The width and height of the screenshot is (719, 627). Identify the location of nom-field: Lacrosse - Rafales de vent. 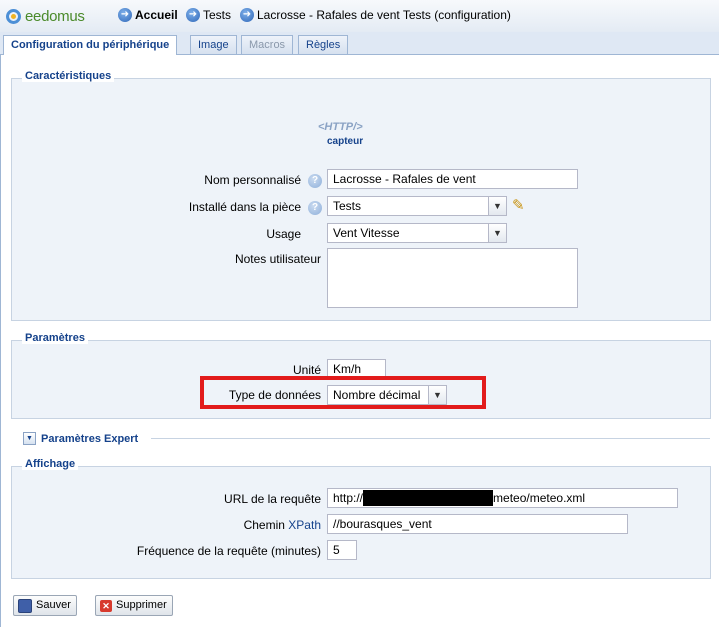
(452, 179).